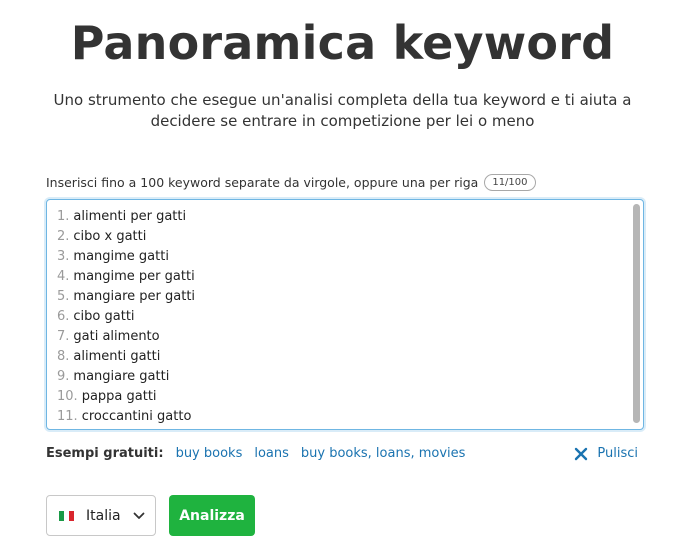  I want to click on keyword-line: 5. mangiare per gatti, so click(126, 297).